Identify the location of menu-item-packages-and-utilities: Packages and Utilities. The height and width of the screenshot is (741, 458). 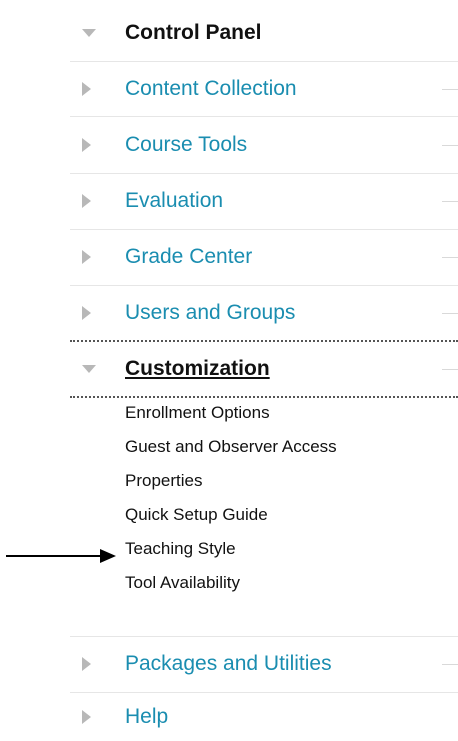
(264, 664).